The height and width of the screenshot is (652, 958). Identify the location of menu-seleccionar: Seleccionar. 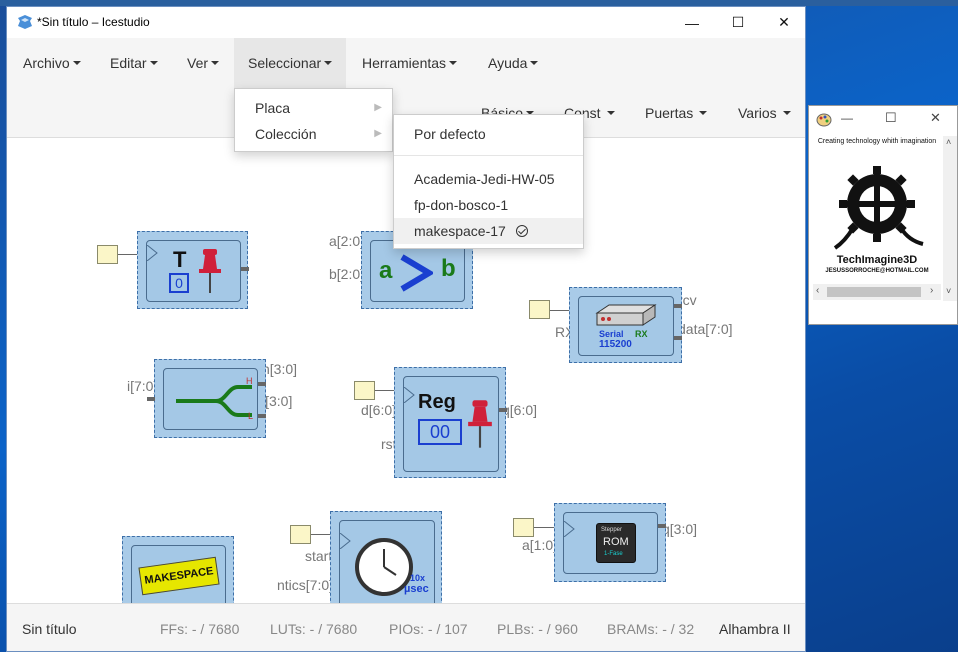
(290, 63).